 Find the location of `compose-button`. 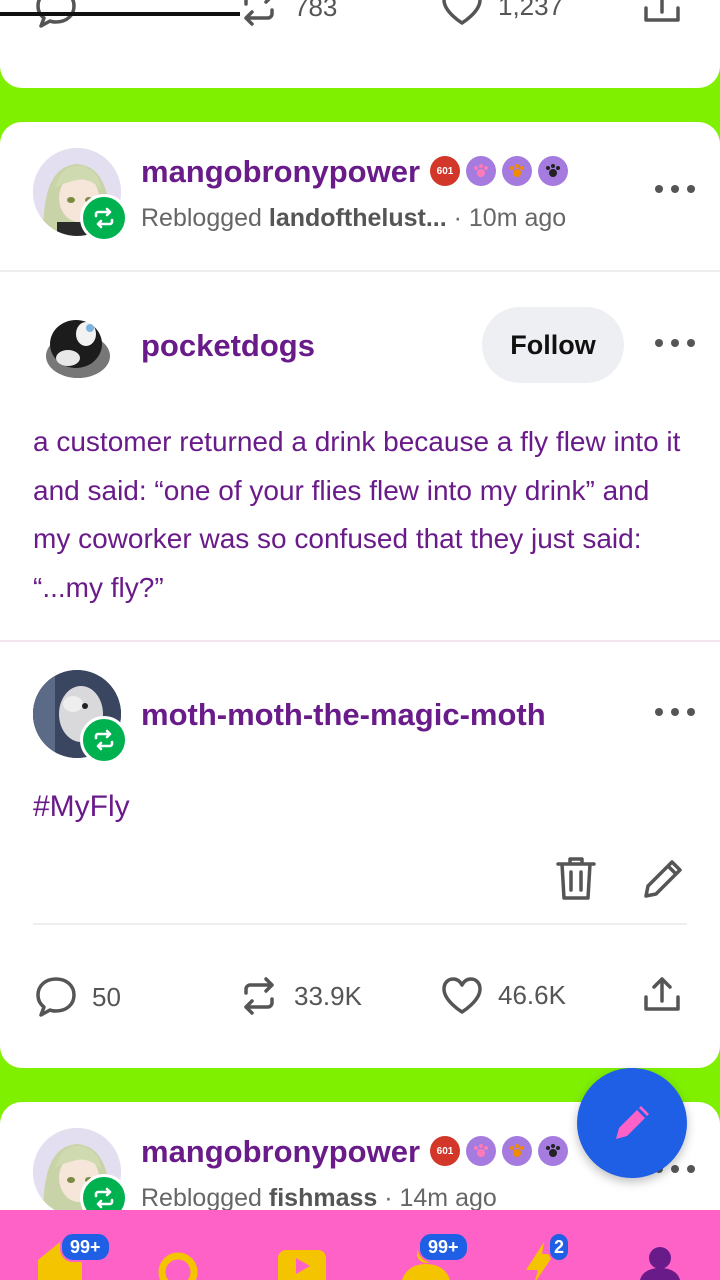

compose-button is located at coordinates (632, 1123).